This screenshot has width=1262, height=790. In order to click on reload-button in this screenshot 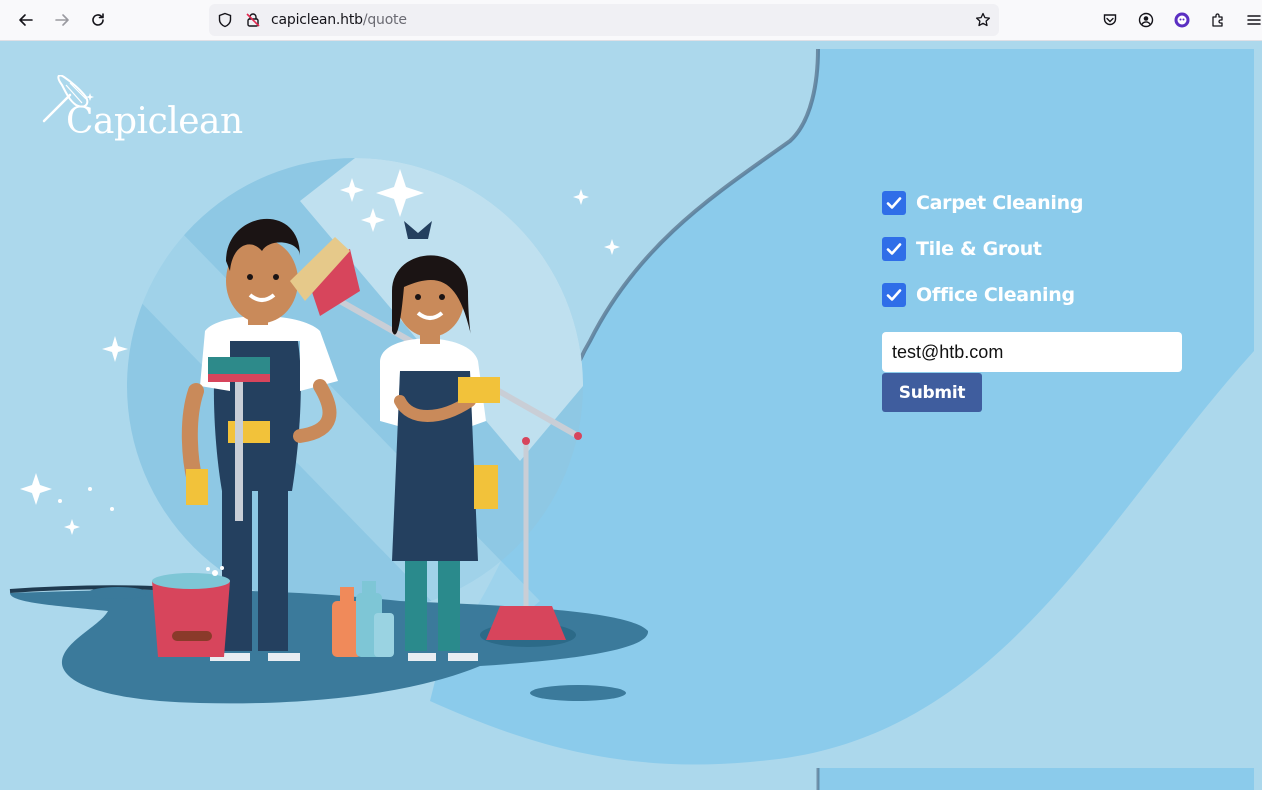, I will do `click(98, 20)`.